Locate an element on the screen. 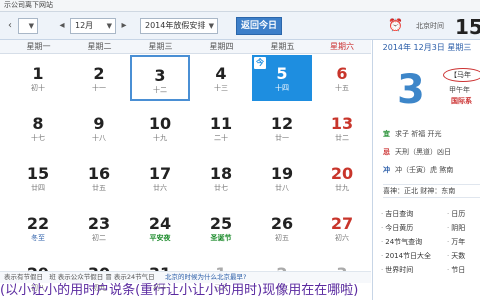 The height and width of the screenshot is (301, 480). yi-ji-value: 求子 祈福 开光 is located at coordinates (418, 134).